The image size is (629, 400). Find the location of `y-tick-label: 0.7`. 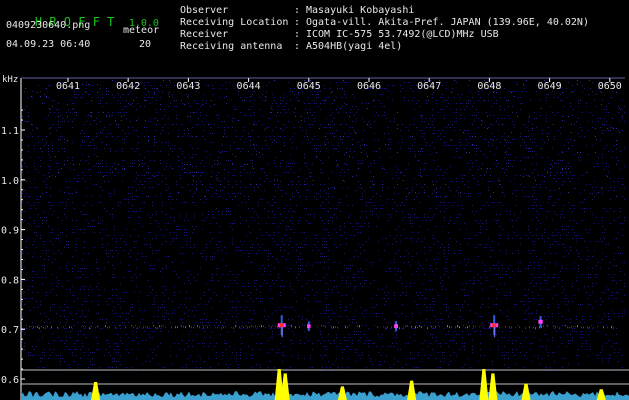

y-tick-label: 0.7 is located at coordinates (10, 330).